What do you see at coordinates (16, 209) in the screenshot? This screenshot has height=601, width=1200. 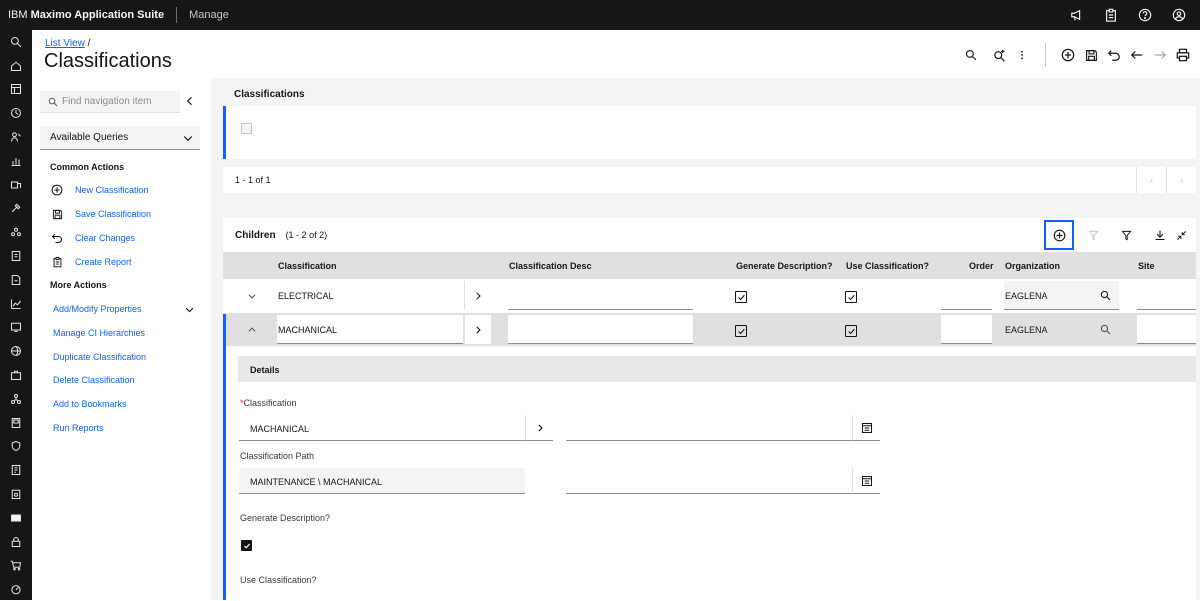 I see `tool-icon` at bounding box center [16, 209].